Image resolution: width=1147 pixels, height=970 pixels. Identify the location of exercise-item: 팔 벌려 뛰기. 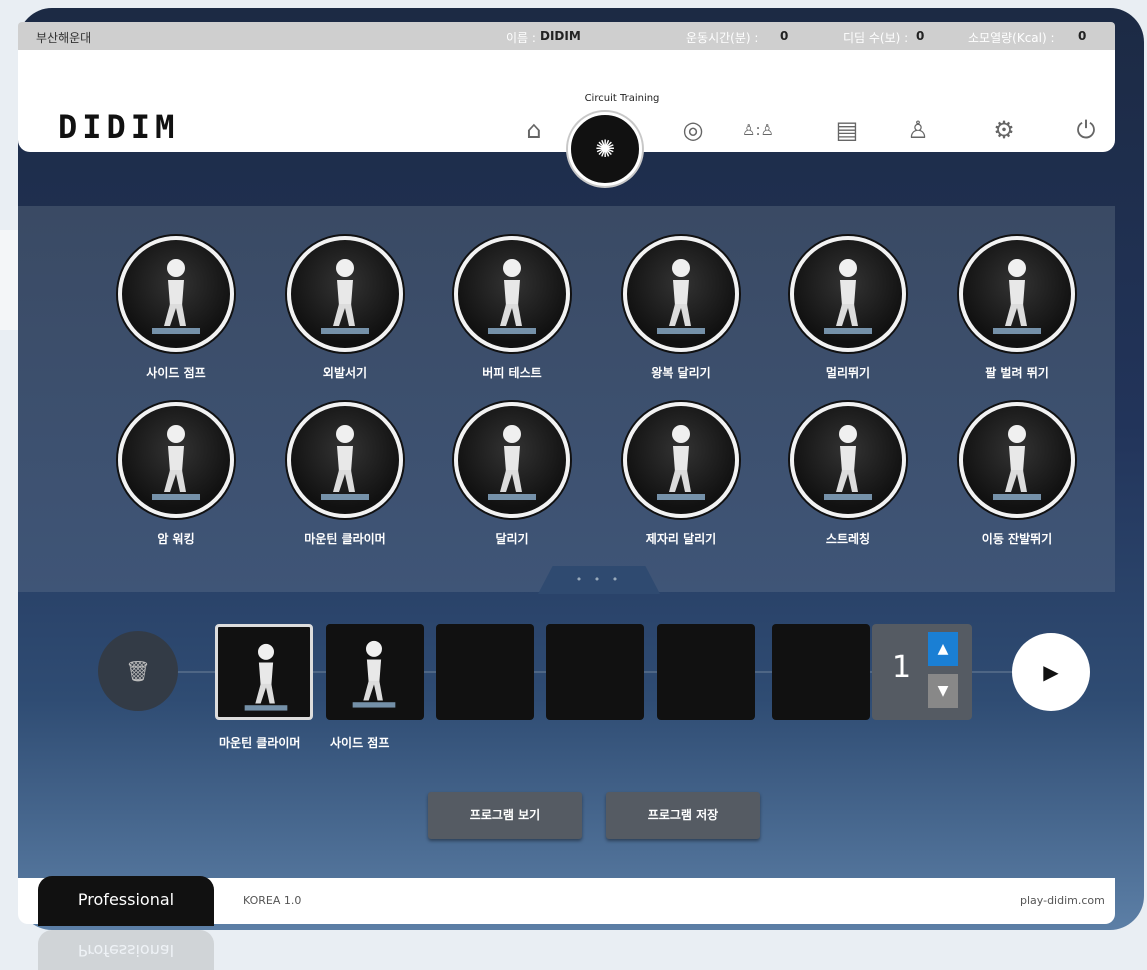
(1017, 308).